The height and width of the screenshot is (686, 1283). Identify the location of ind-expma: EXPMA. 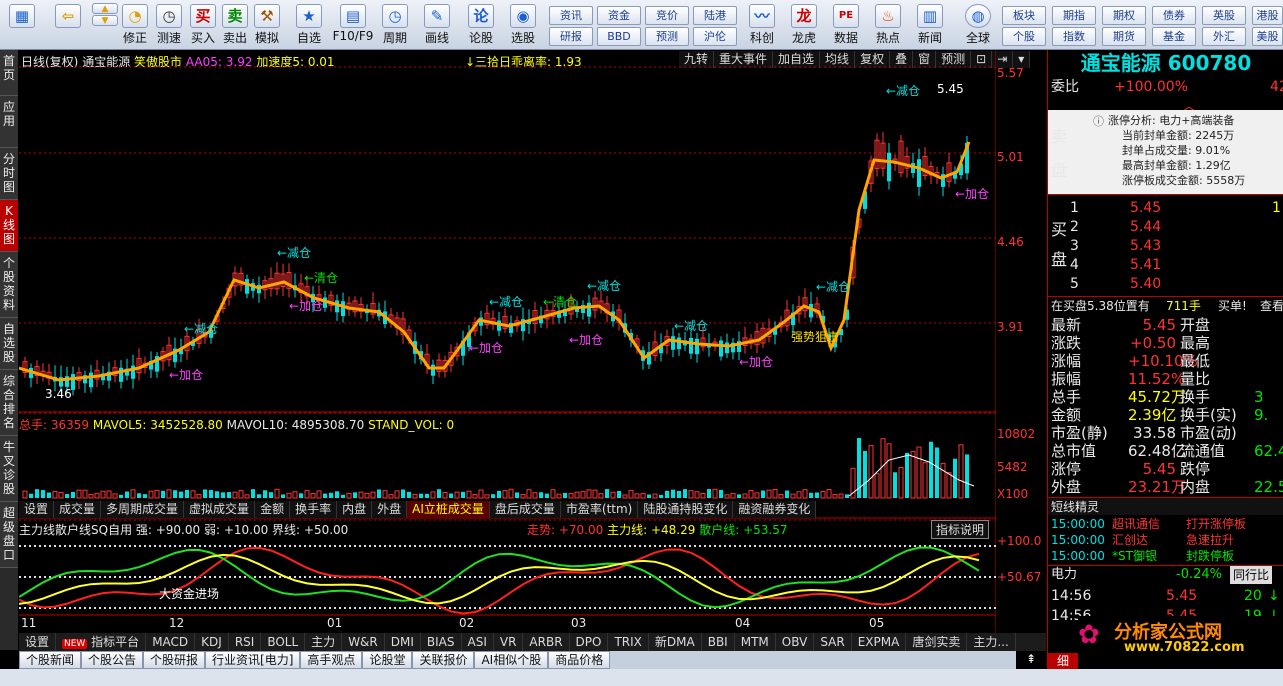
(879, 642).